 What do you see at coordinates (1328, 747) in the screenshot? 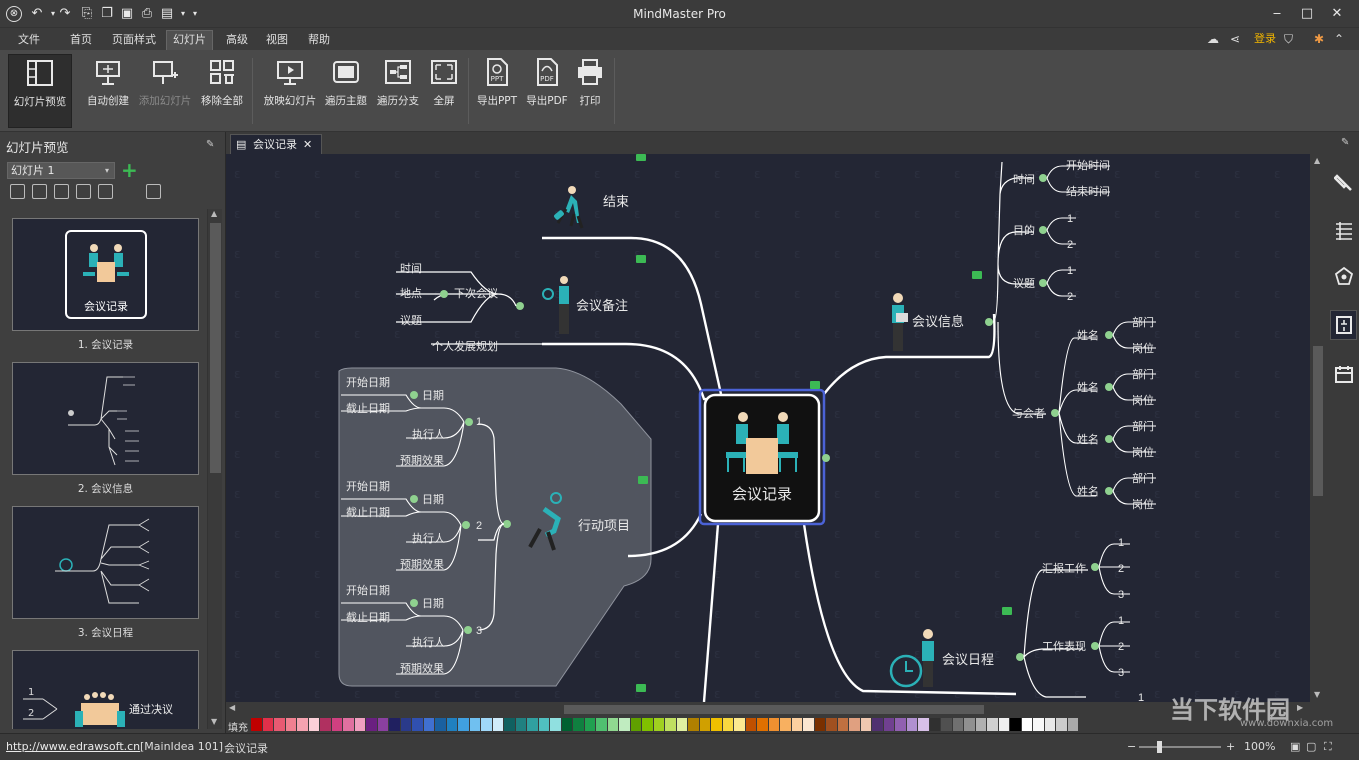
I see `fullscreen-status-icon: ⛶` at bounding box center [1328, 747].